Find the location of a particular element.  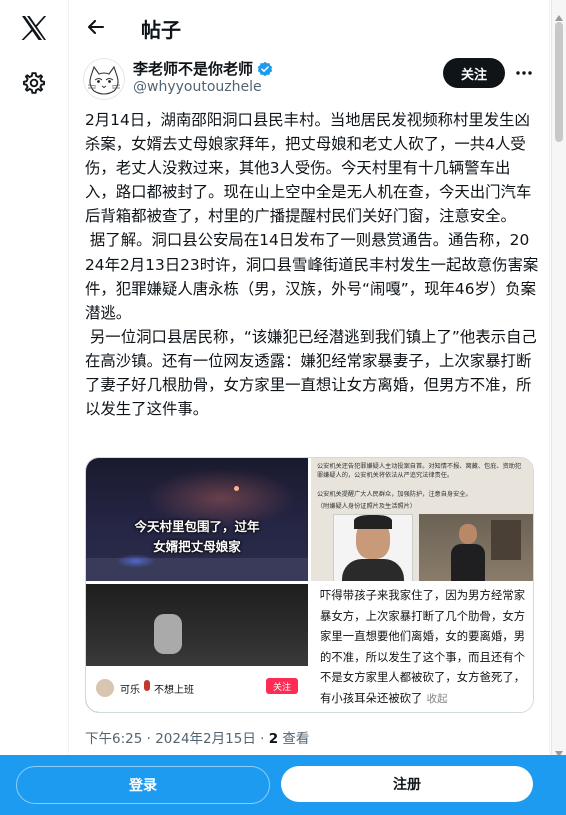

back-arrow-icon is located at coordinates (96, 27).